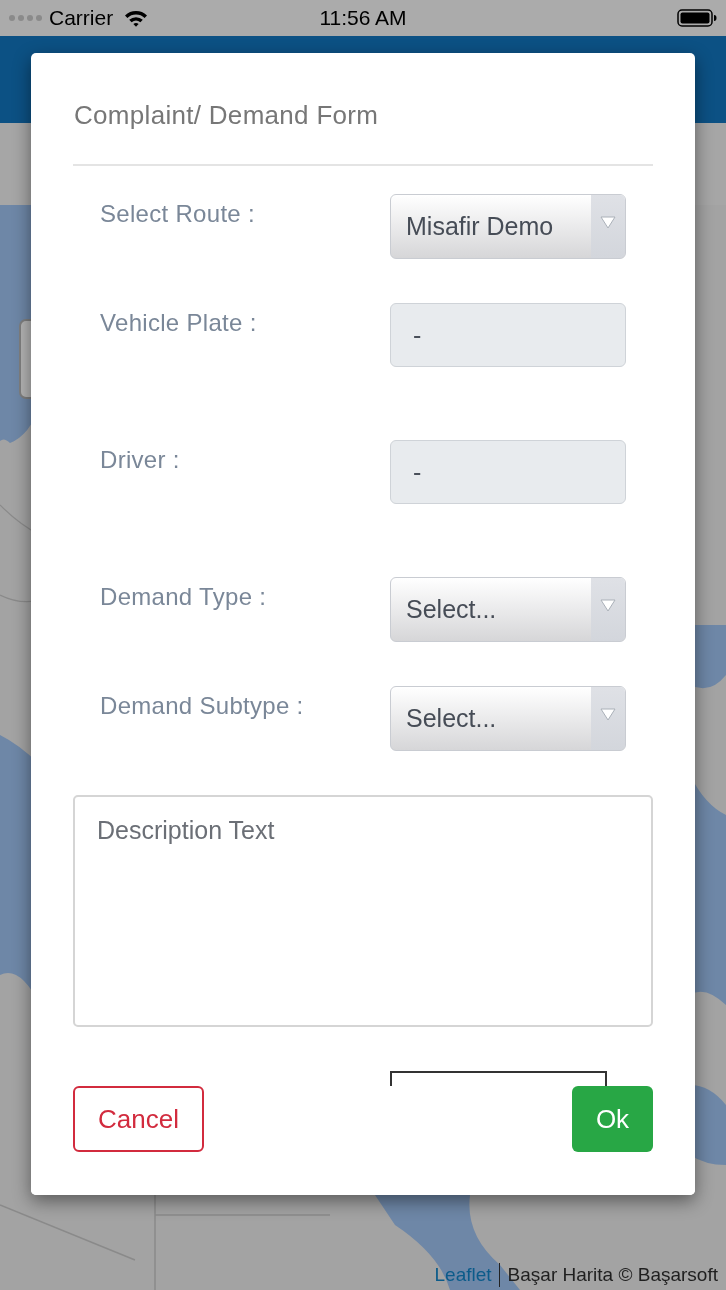 This screenshot has height=1290, width=726. I want to click on file-choose-button, so click(498, 1078).